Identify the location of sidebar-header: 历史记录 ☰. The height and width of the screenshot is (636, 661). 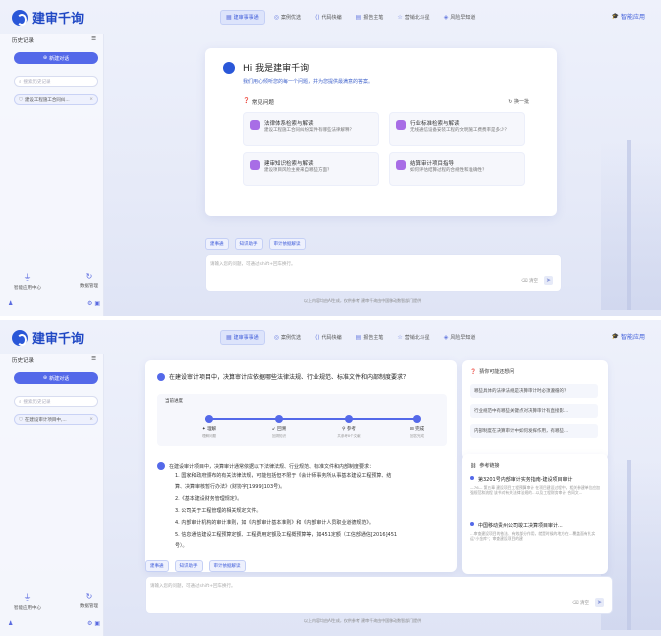
(54, 360).